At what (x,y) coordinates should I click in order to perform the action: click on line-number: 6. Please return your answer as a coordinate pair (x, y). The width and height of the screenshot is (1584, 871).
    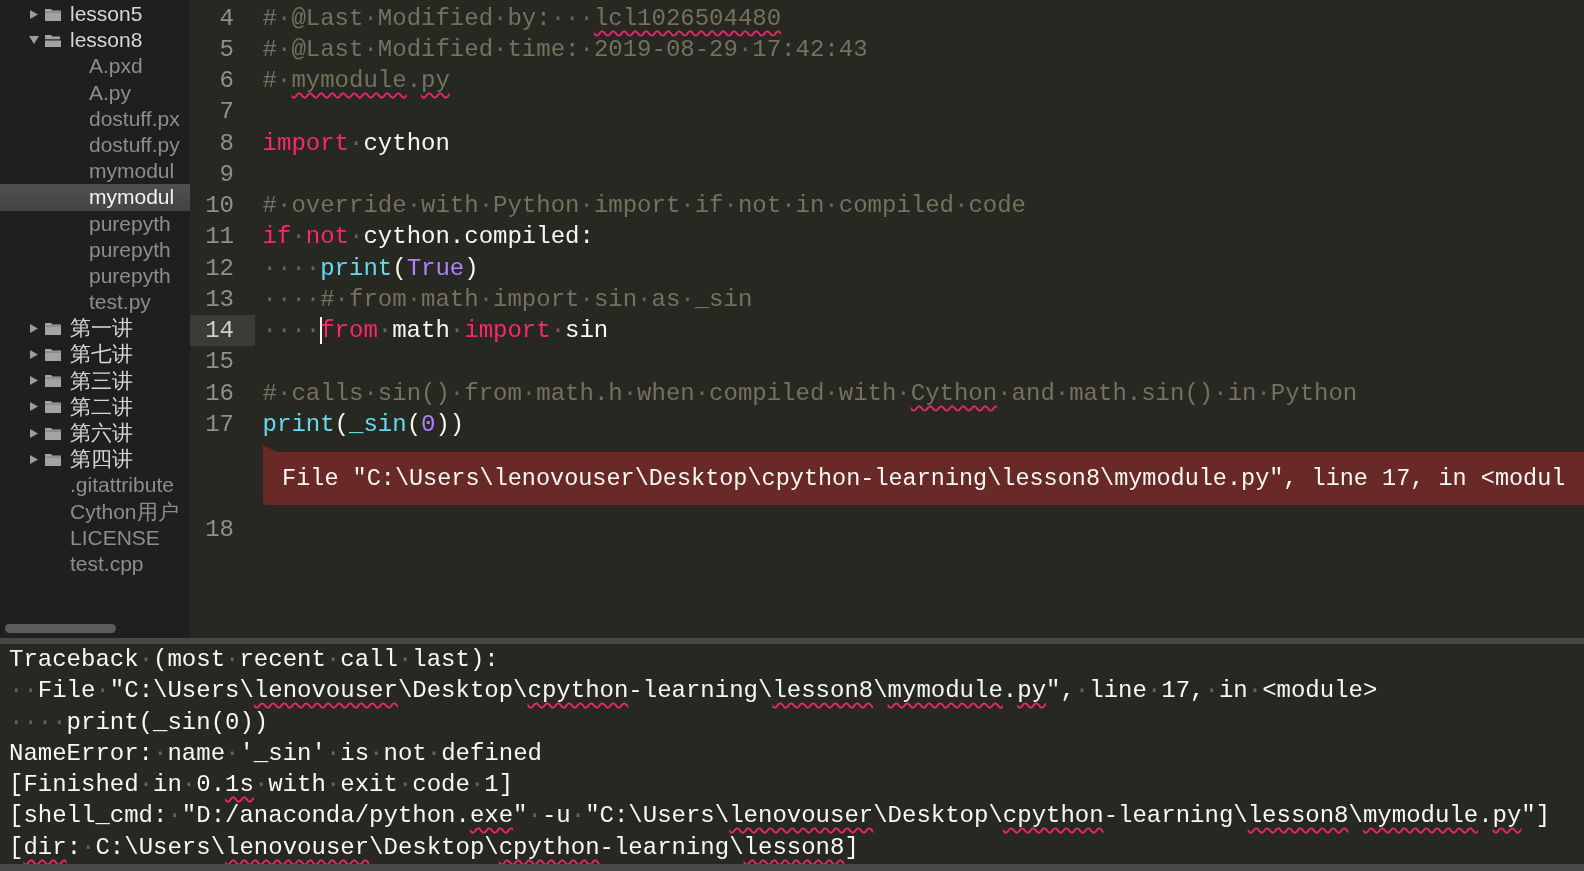
    Looking at the image, I should click on (226, 81).